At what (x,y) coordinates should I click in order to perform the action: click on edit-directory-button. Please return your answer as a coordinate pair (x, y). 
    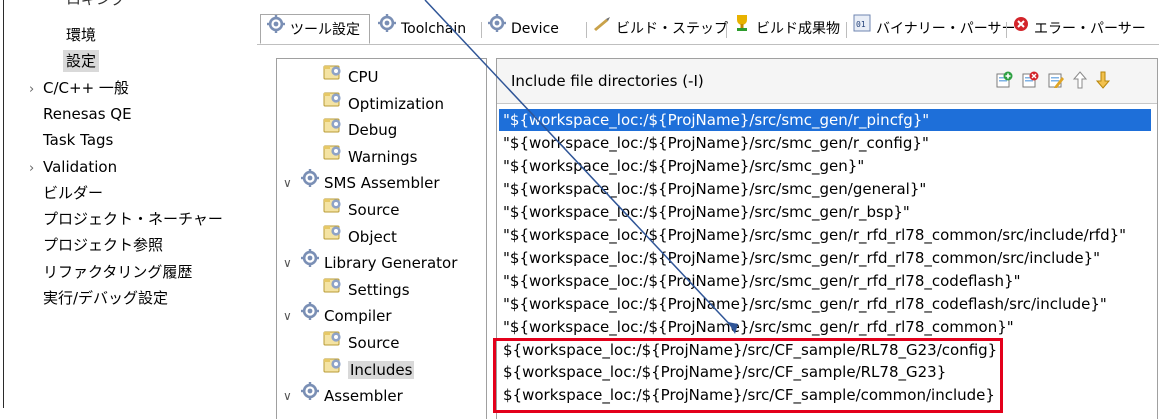
    Looking at the image, I should click on (1056, 80).